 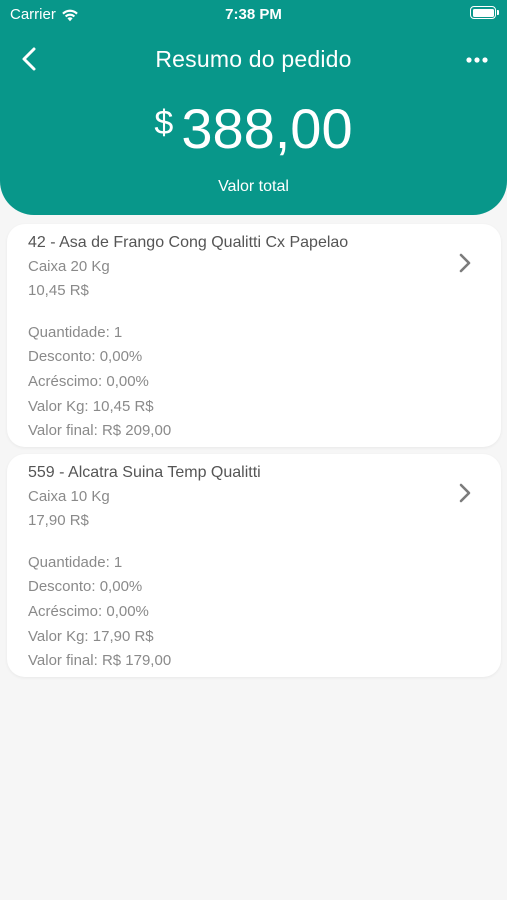 I want to click on status-time: 7:38 PM, so click(x=253, y=14).